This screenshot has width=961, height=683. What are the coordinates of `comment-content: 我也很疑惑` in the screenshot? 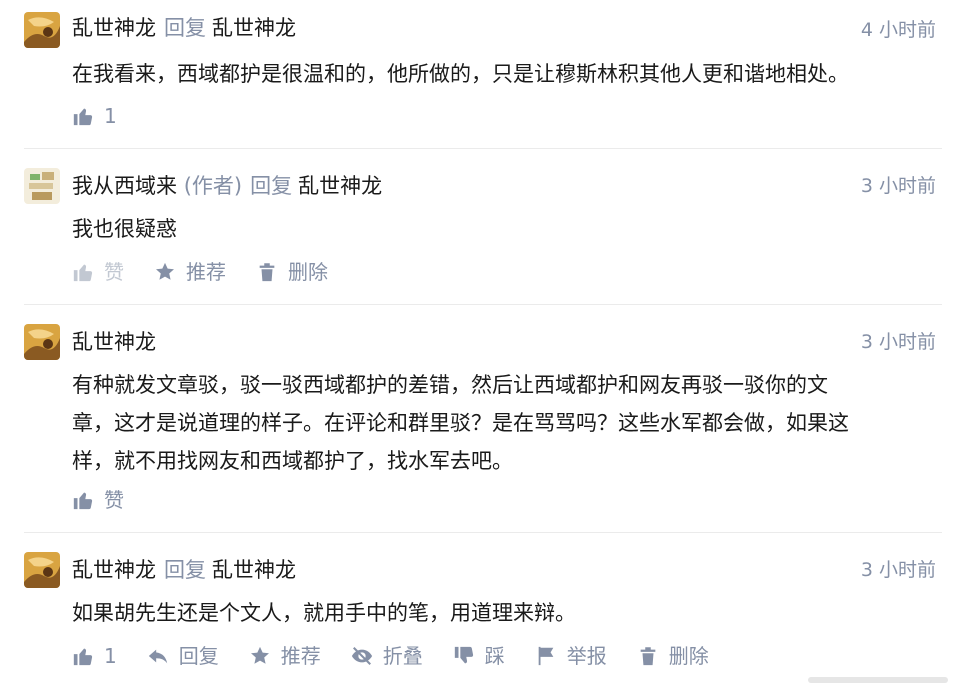 It's located at (124, 229).